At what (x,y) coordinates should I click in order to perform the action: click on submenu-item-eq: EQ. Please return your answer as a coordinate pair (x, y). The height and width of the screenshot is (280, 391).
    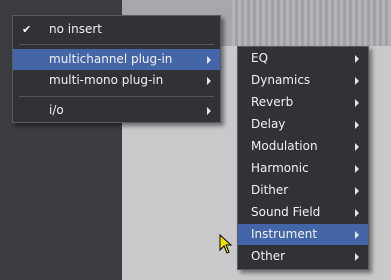
    Looking at the image, I should click on (303, 58).